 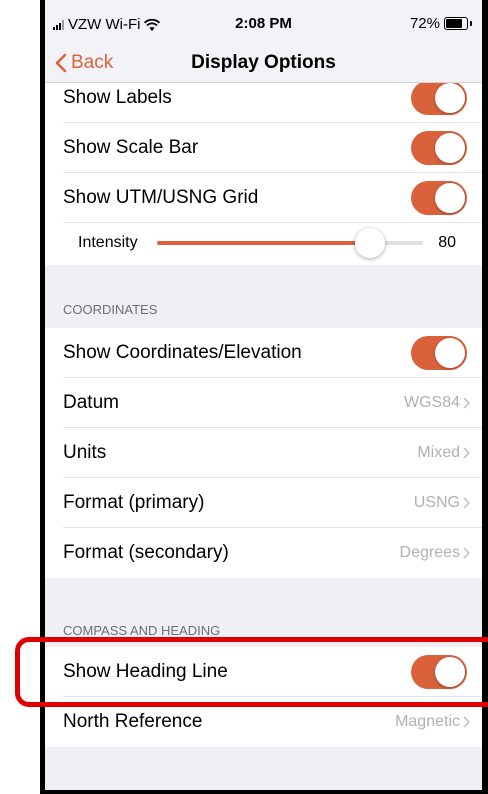 I want to click on show-grid-toggle, so click(x=439, y=198).